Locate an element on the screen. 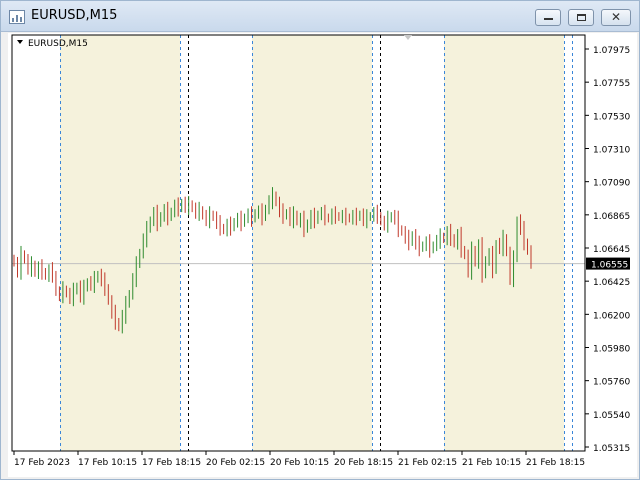 This screenshot has height=480, width=640. time-tick-label: 21 Feb 10:15 is located at coordinates (491, 463).